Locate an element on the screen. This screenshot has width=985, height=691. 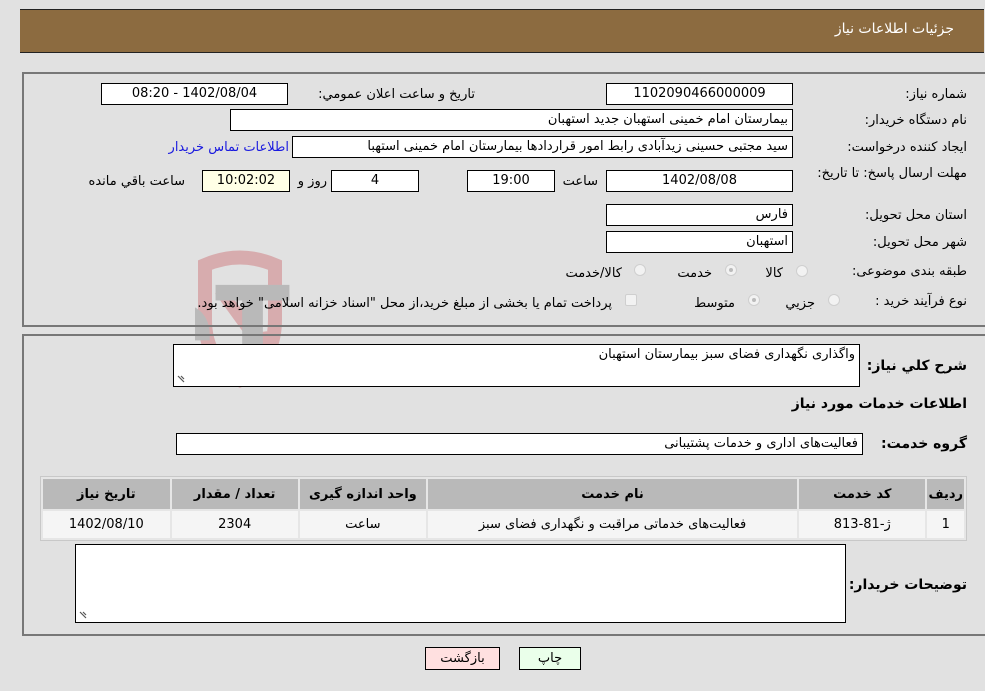
header-service-code: کد خدمت is located at coordinates (862, 494).